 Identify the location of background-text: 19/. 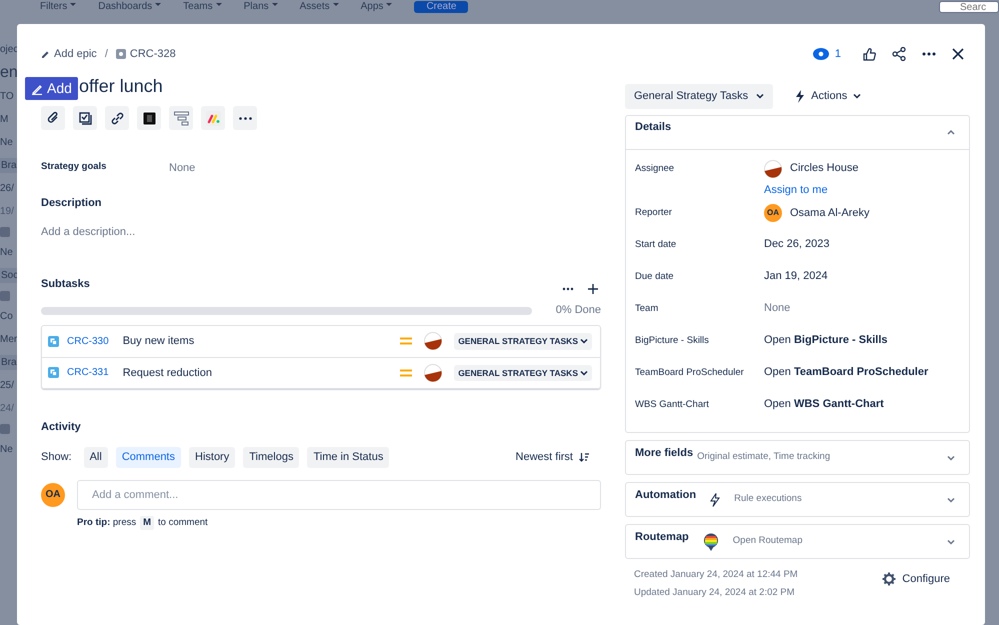
(7, 212).